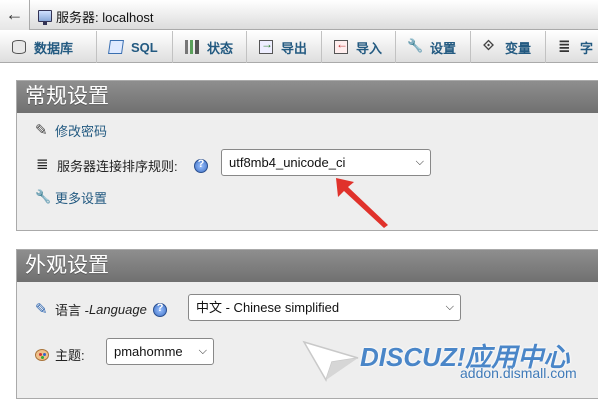 Image resolution: width=598 pixels, height=399 pixels. I want to click on export-icon, so click(266, 45).